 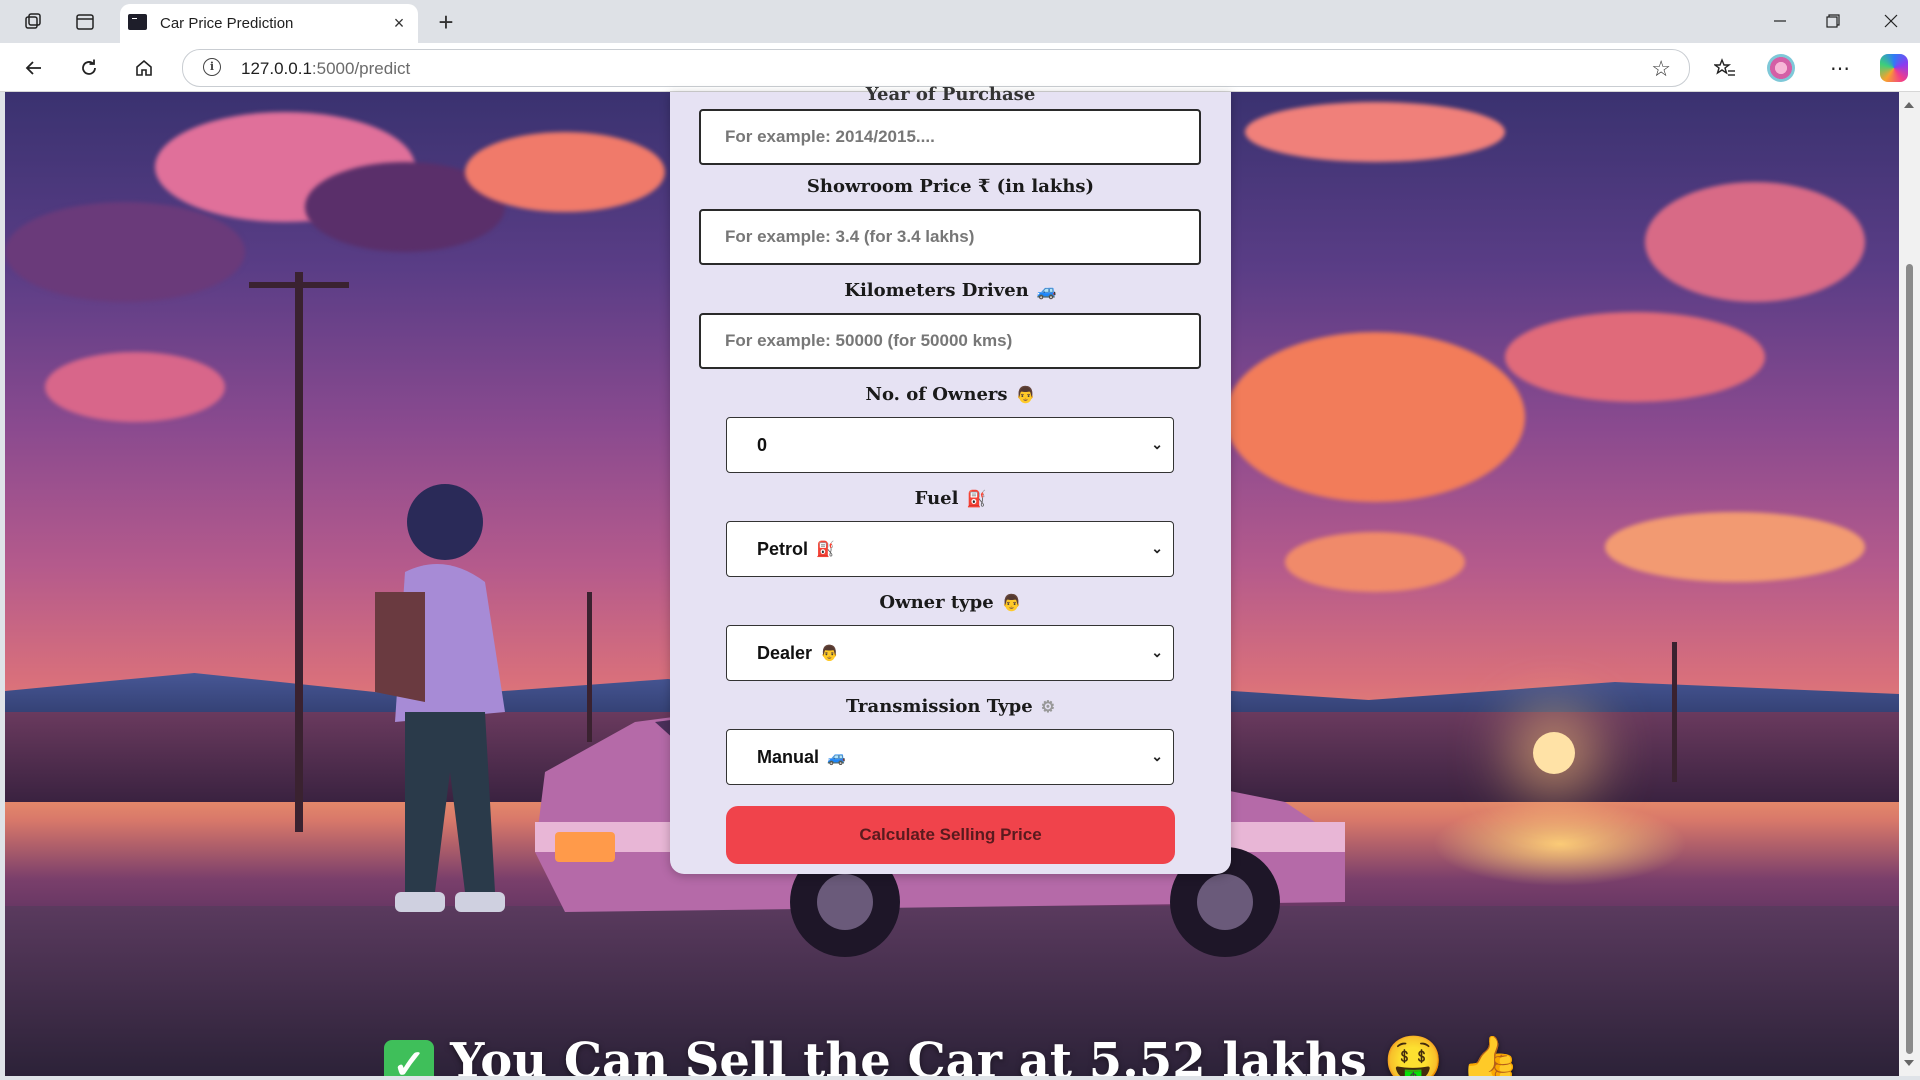 What do you see at coordinates (762, 444) in the screenshot?
I see `owners-select-value: 0` at bounding box center [762, 444].